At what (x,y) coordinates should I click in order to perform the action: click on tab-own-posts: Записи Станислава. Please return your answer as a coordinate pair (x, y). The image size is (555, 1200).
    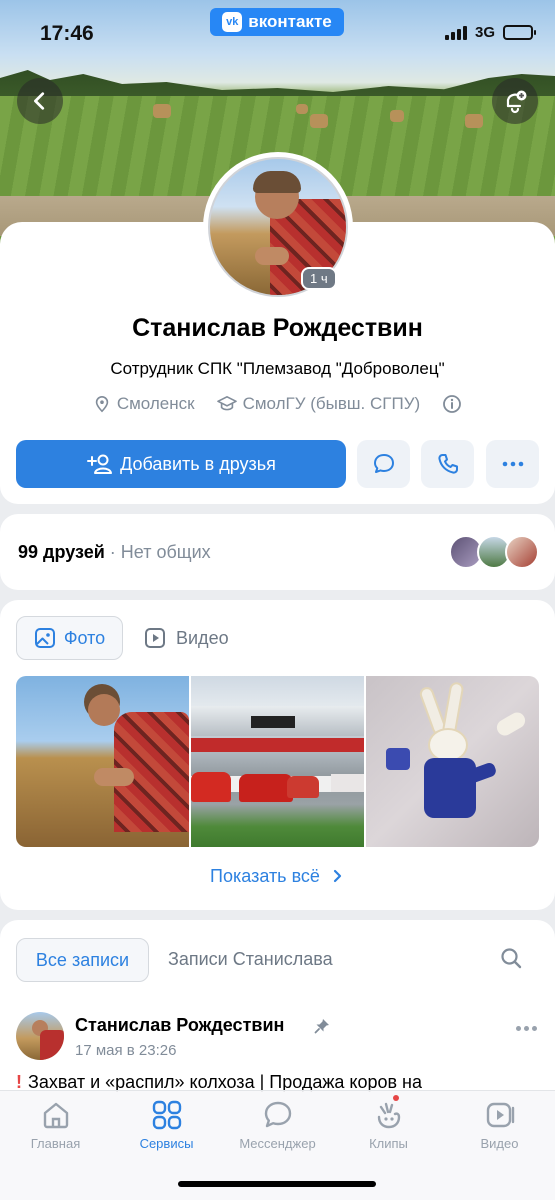
    Looking at the image, I should click on (250, 959).